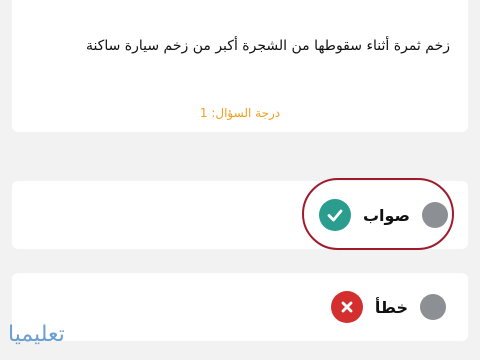 The image size is (480, 360). I want to click on radio-button-false, so click(433, 307).